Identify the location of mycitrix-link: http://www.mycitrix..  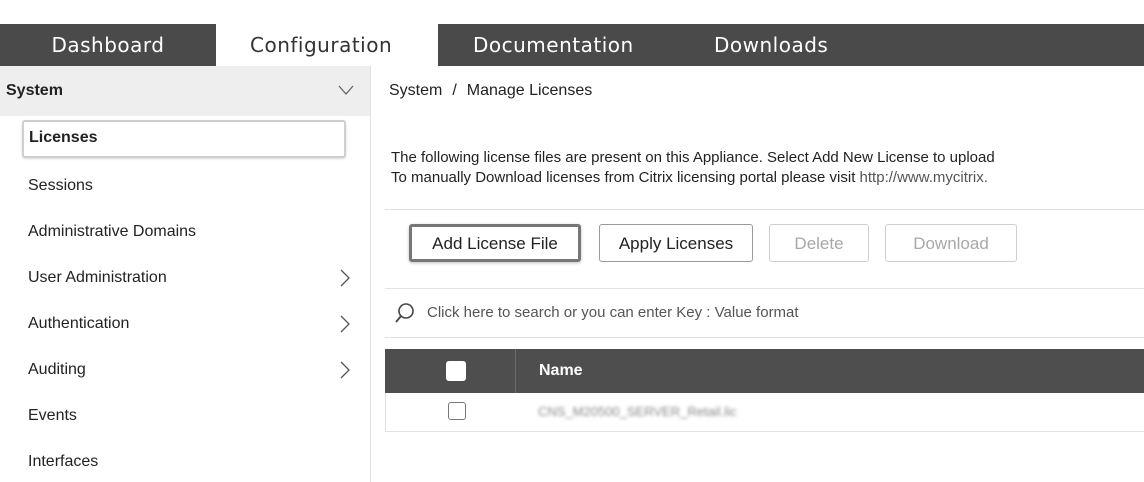
(924, 177).